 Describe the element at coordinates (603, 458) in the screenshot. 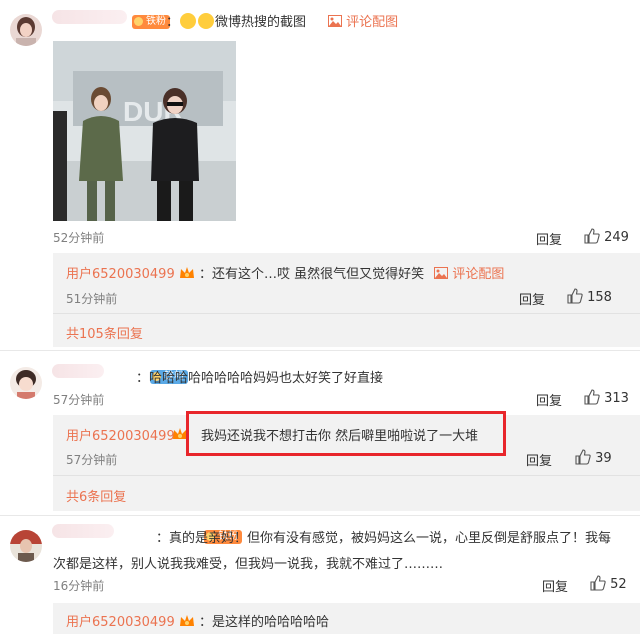

I see `like-count: 39` at that location.